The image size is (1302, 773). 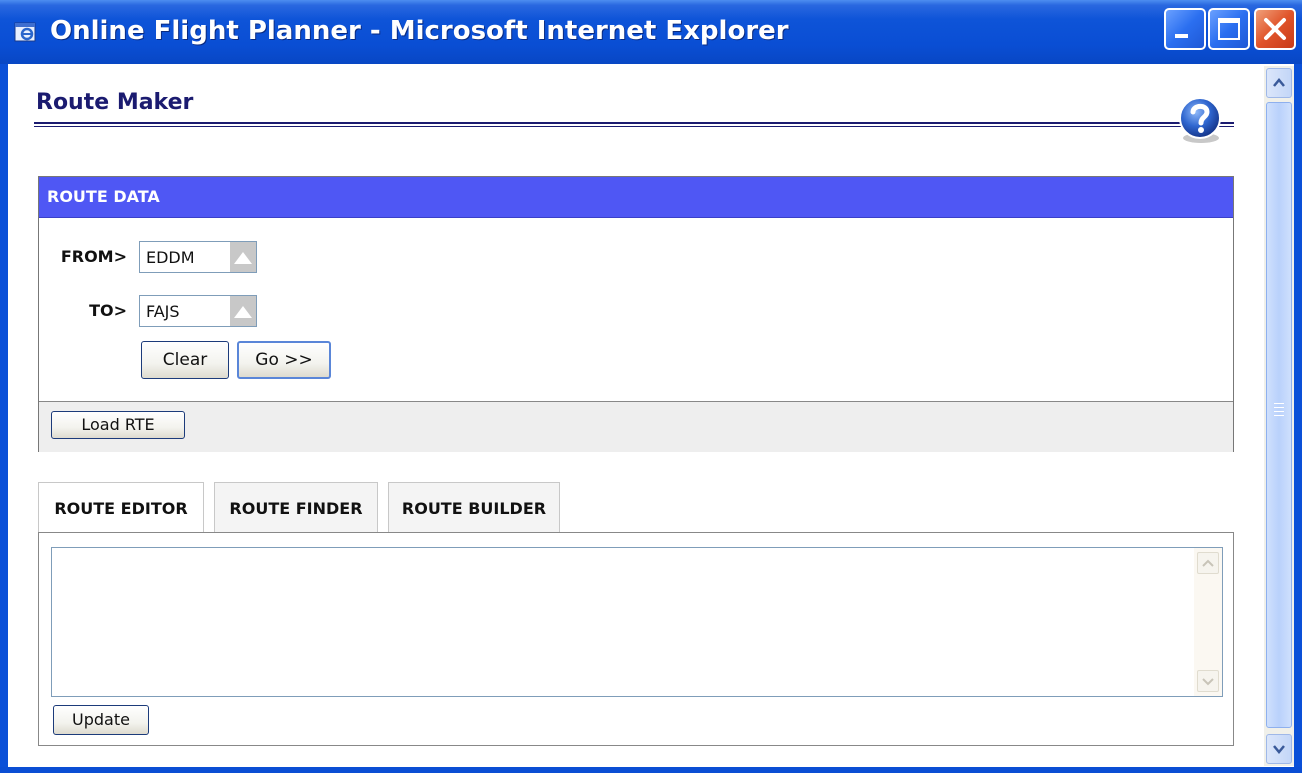 What do you see at coordinates (170, 257) in the screenshot?
I see `from-value: EDDM` at bounding box center [170, 257].